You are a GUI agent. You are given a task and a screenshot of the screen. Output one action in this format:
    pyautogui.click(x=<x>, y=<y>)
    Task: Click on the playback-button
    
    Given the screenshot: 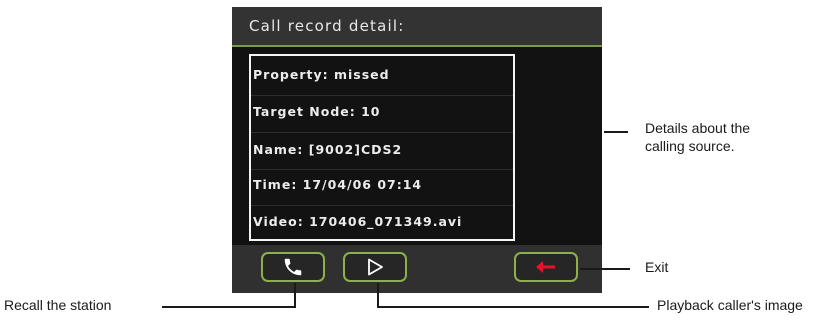 What is the action you would take?
    pyautogui.click(x=375, y=267)
    